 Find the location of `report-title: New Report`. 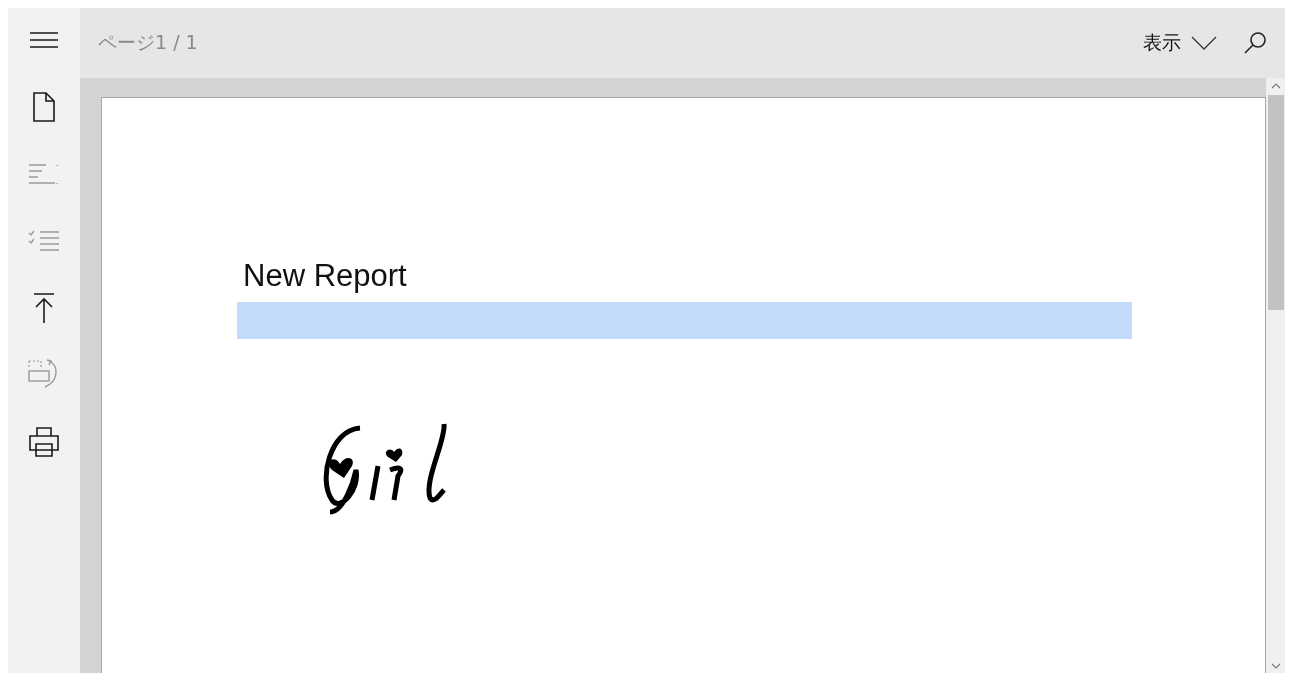

report-title: New Report is located at coordinates (325, 276).